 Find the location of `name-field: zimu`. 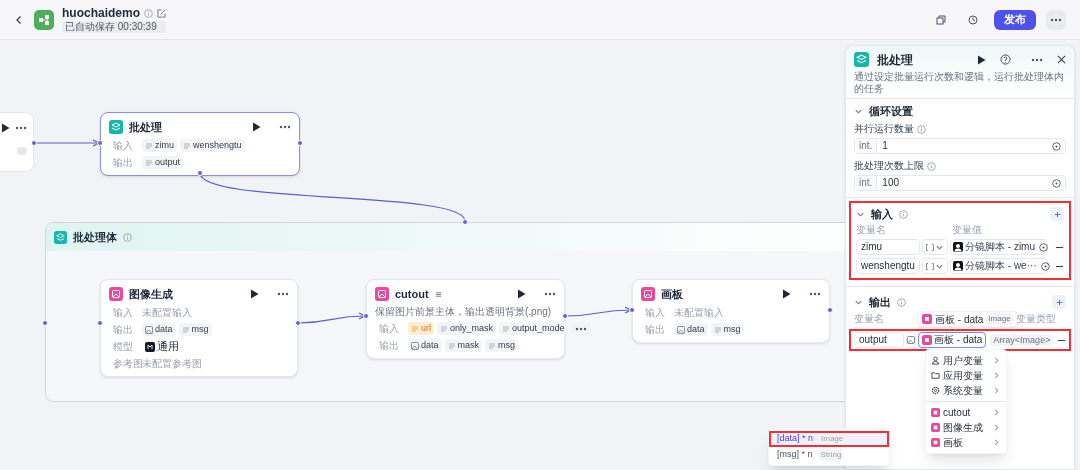

name-field: zimu is located at coordinates (888, 247).